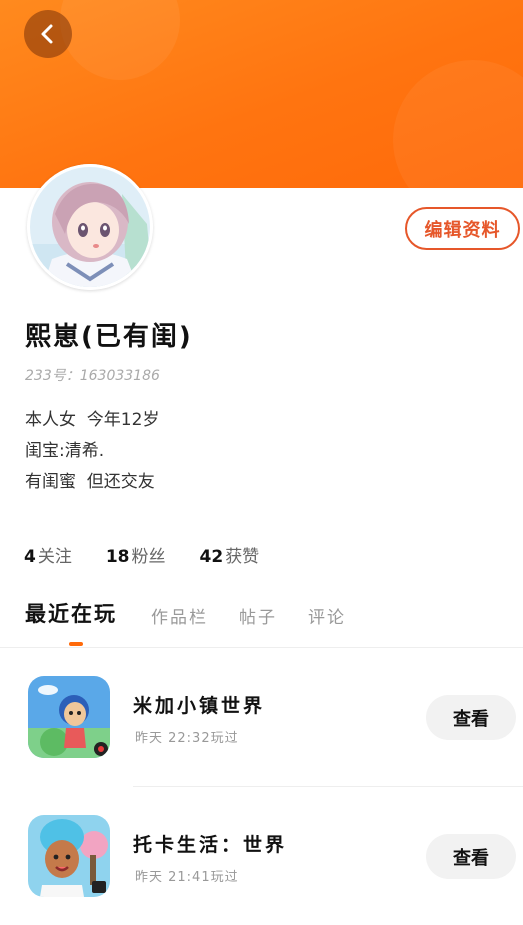 The height and width of the screenshot is (925, 523). What do you see at coordinates (30, 557) in the screenshot?
I see `stat-count: 4` at bounding box center [30, 557].